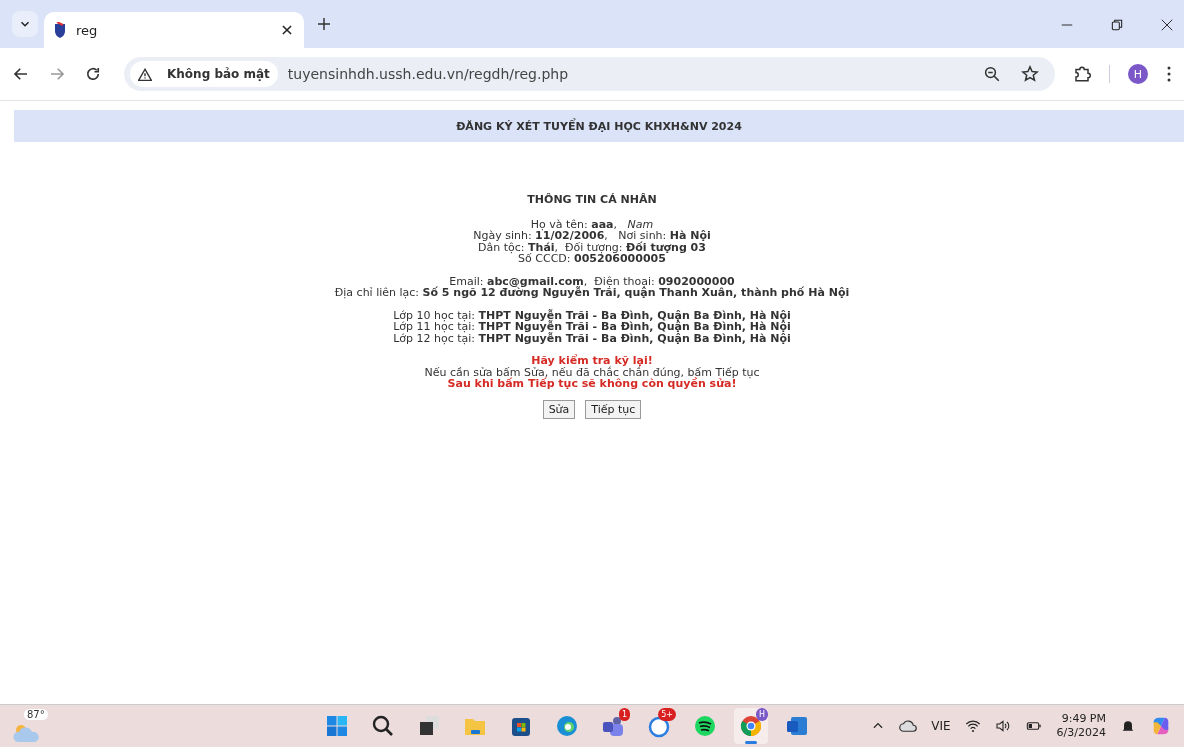 This screenshot has width=1184, height=747. Describe the element at coordinates (592, 384) in the screenshot. I see `warning-text: Sau khi bấm Tiếp tục sẽ không còn quyền sửa!` at that location.